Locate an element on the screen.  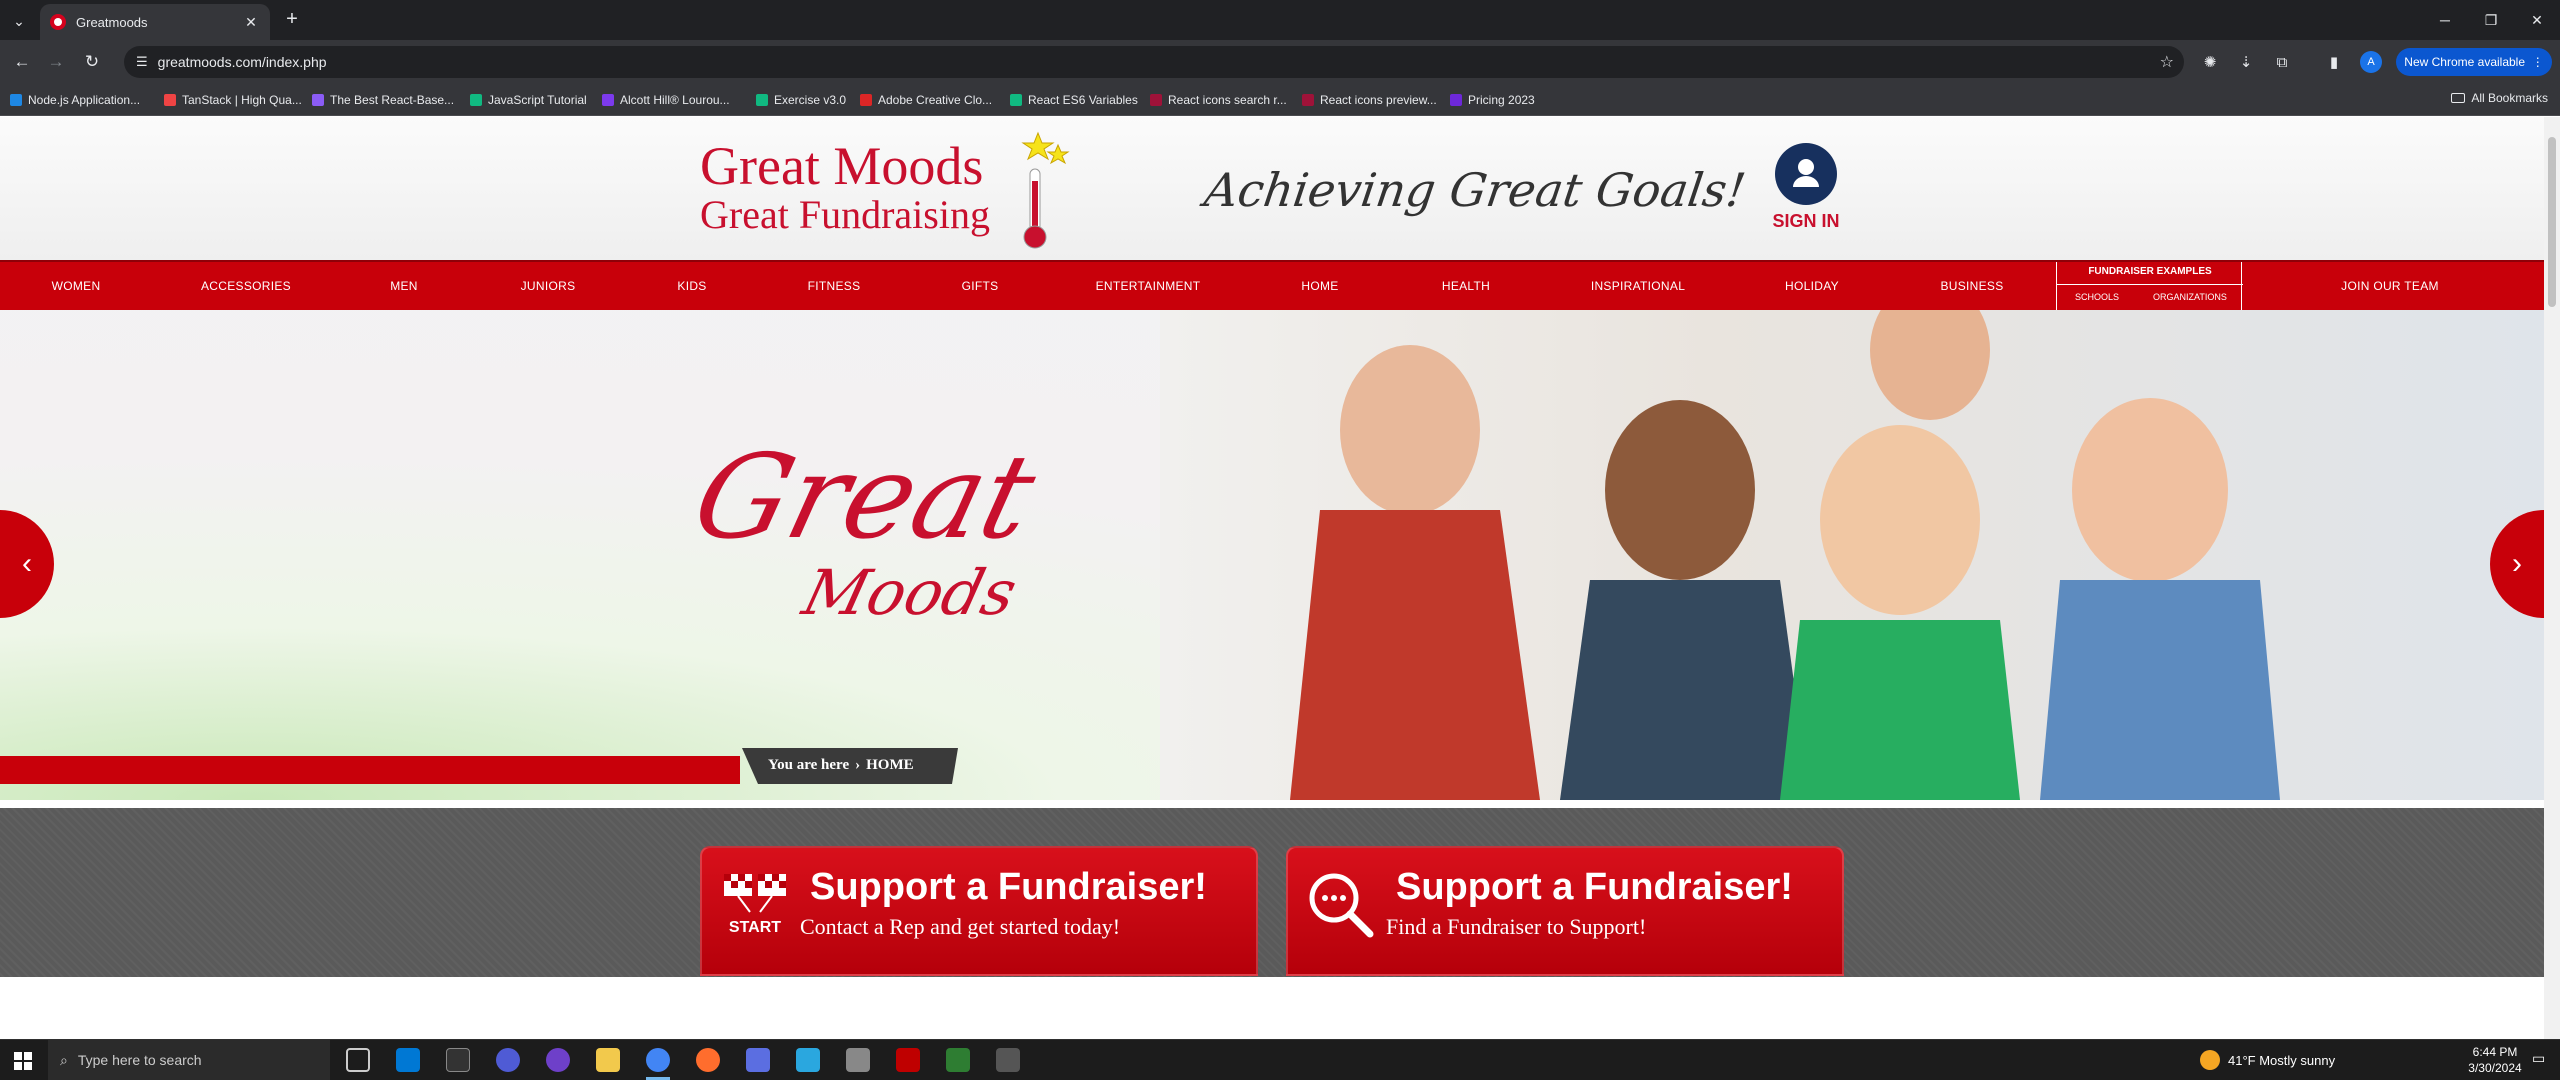
bookmark-item: Exercise v3.0 is located at coordinates (801, 100).